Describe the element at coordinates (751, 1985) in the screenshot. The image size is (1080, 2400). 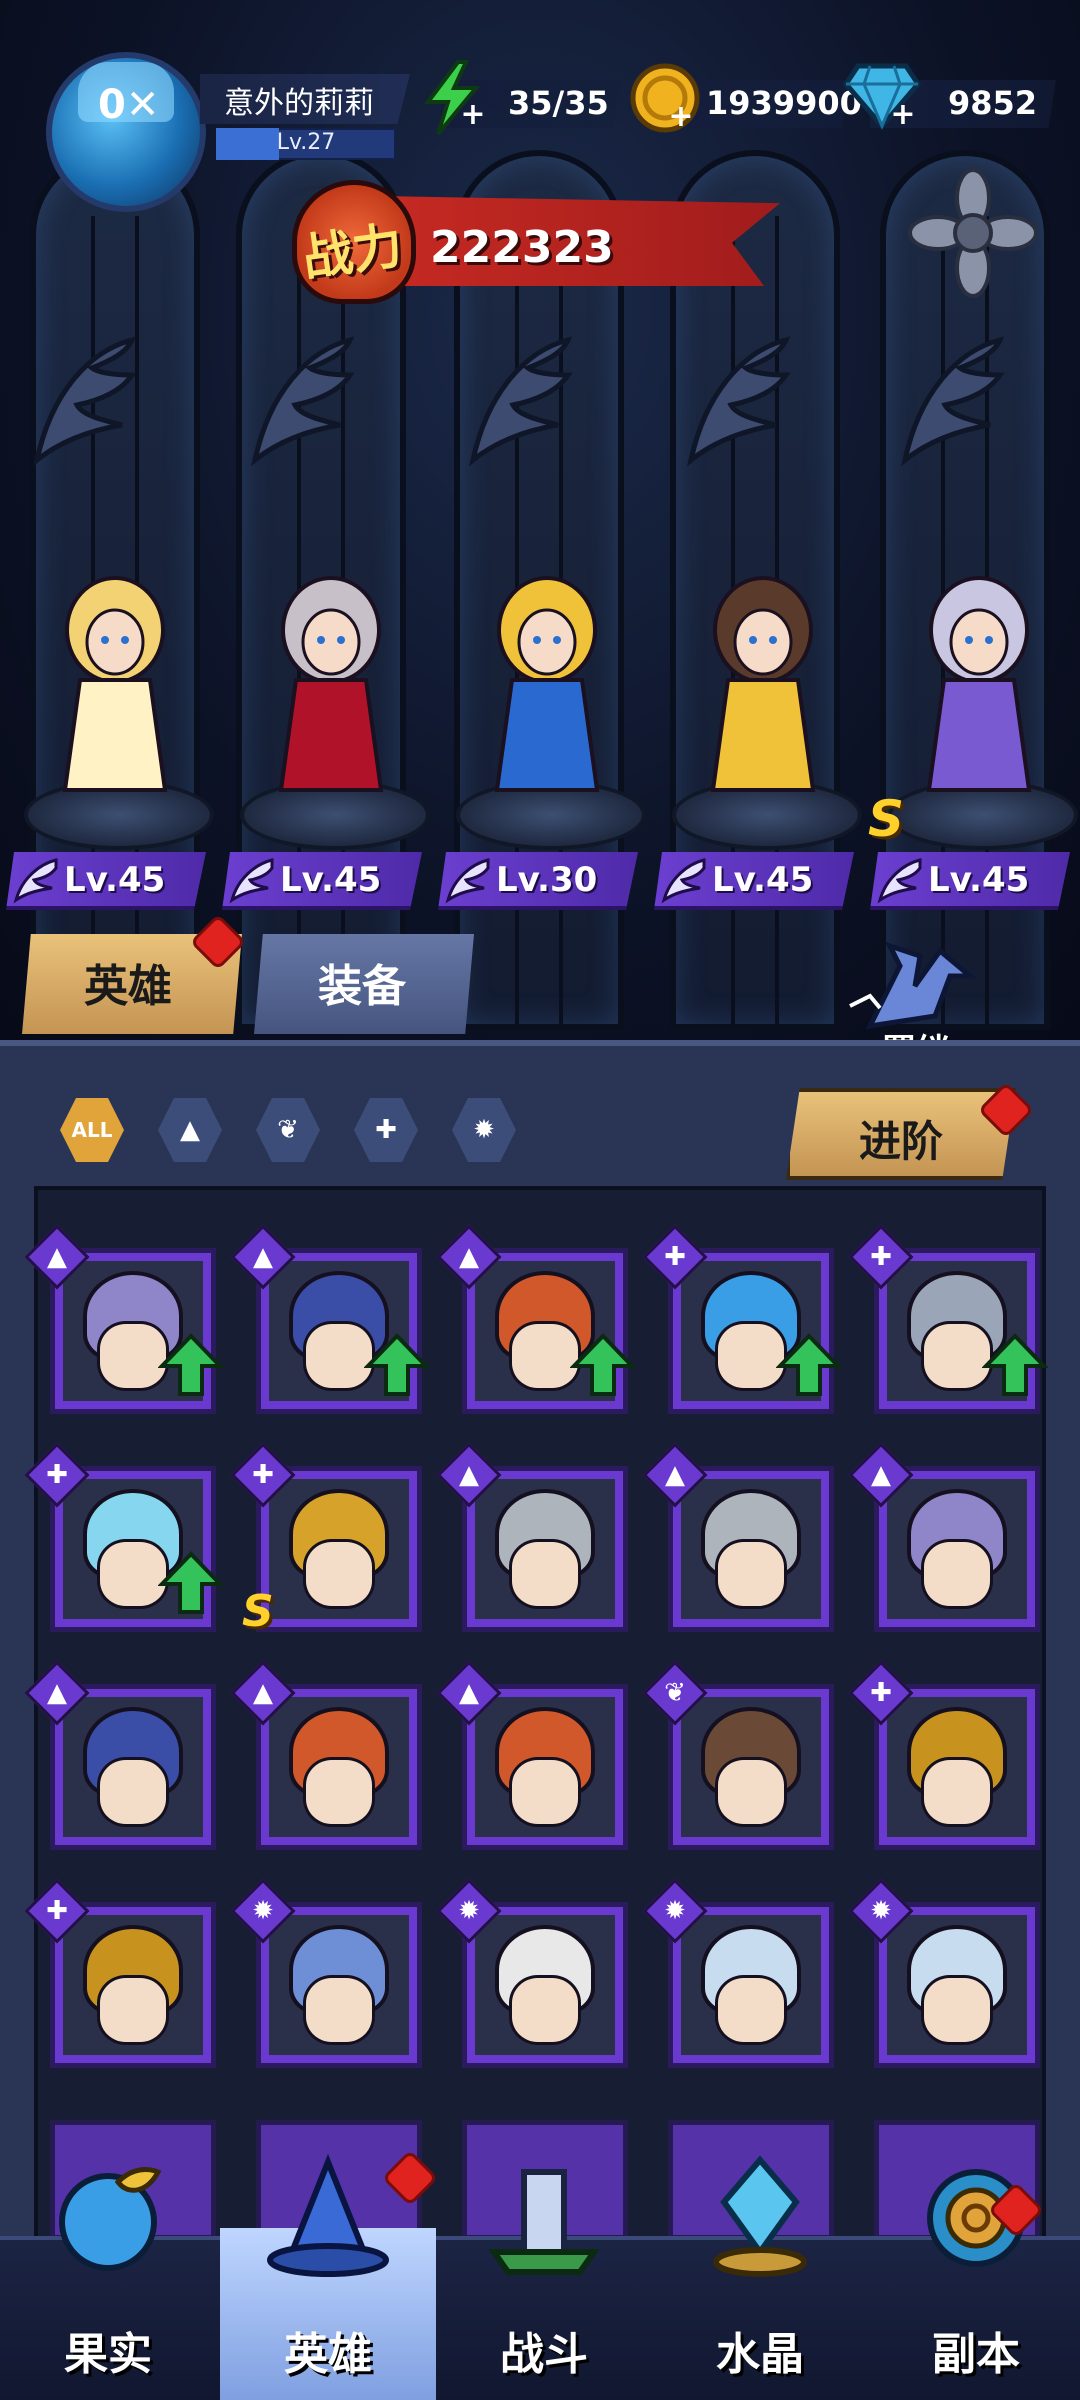
I see `white-bear-portrait-icon` at that location.